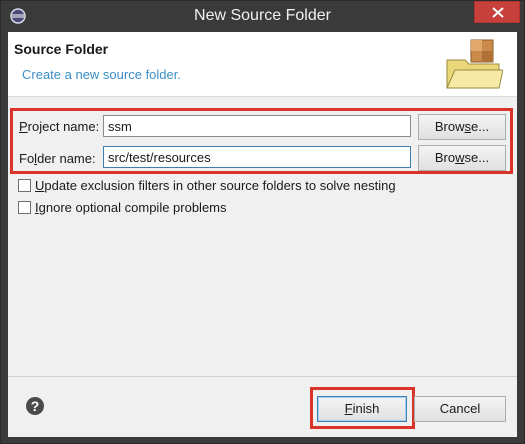 The width and height of the screenshot is (525, 444). Describe the element at coordinates (366, 408) in the screenshot. I see `finish-label-rest: inish` at that location.